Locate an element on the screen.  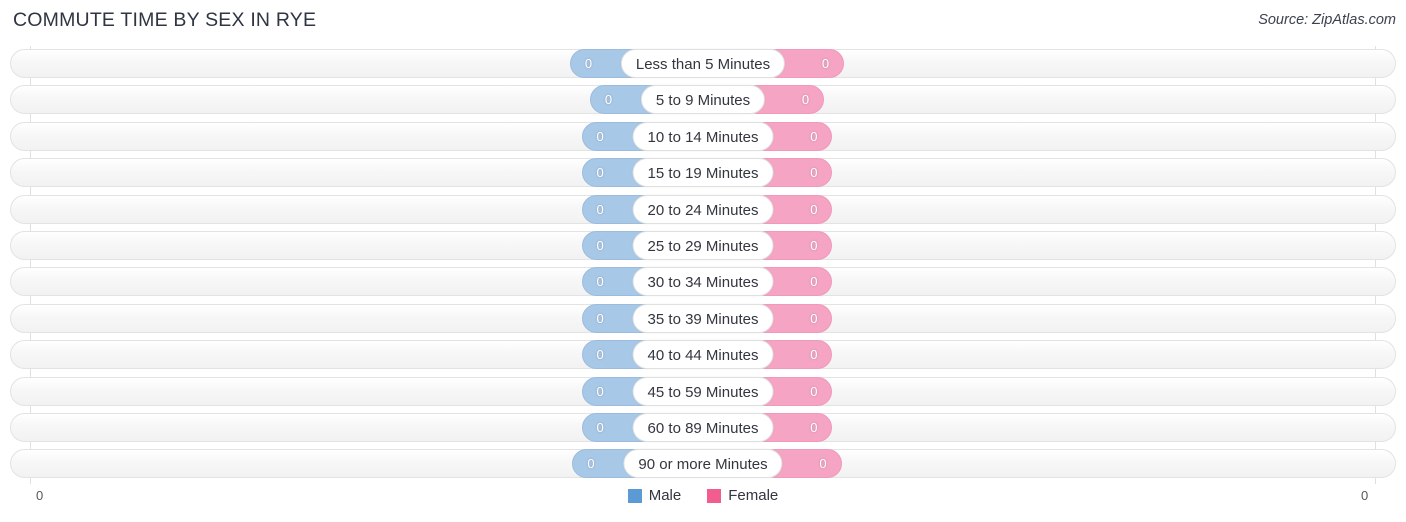
bar-row: 60 to 89 Minutes 0 0 is located at coordinates (703, 428).